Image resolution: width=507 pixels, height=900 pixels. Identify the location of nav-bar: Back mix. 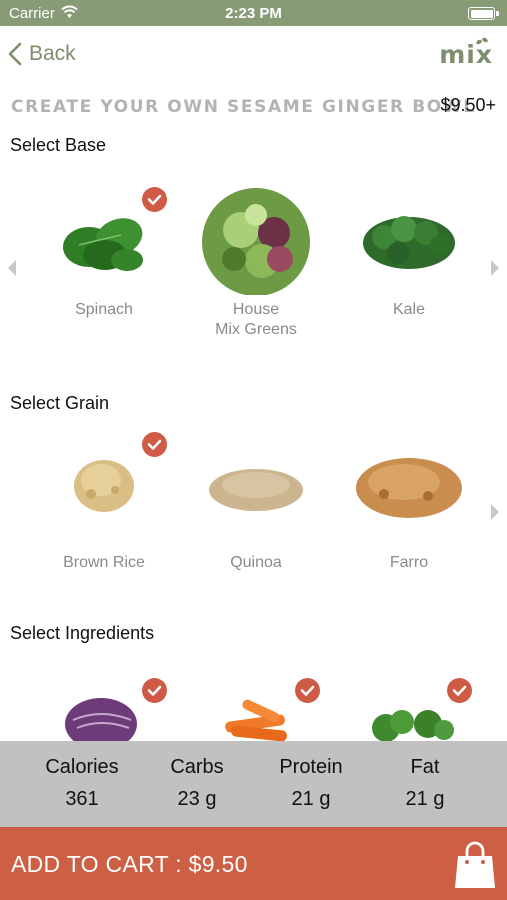
(253, 56).